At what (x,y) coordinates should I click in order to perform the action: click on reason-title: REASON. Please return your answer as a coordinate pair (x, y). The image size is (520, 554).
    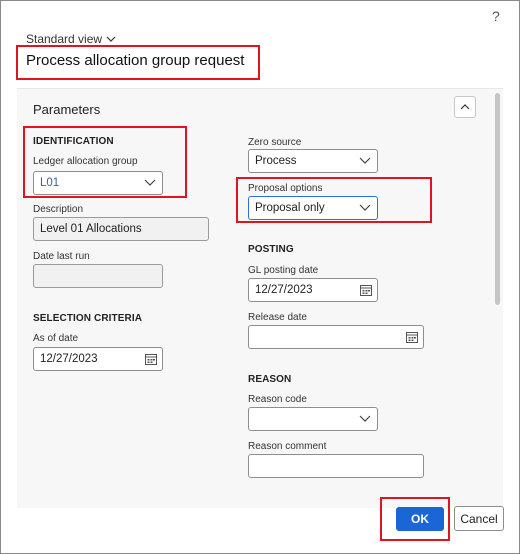
    Looking at the image, I should click on (270, 379).